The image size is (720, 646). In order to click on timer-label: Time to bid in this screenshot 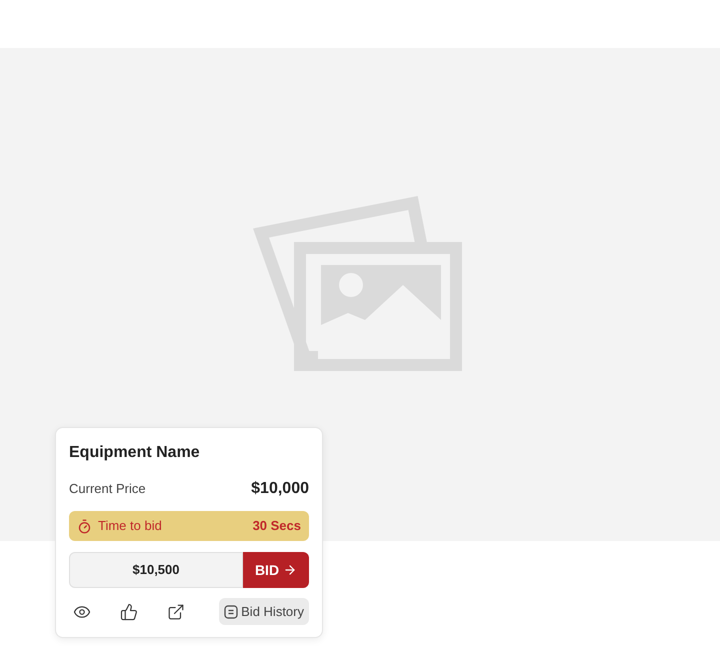, I will do `click(130, 526)`.